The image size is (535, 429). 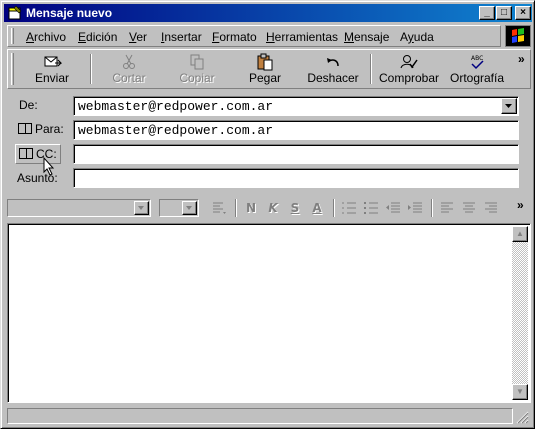 What do you see at coordinates (179, 208) in the screenshot?
I see `font-size-select` at bounding box center [179, 208].